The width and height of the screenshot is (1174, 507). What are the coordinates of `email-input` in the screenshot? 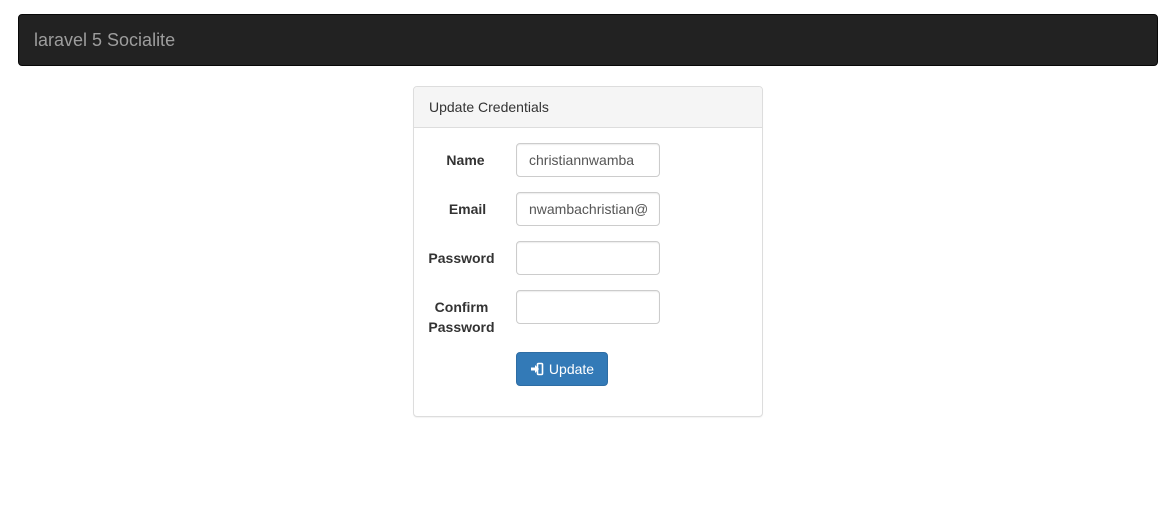 It's located at (588, 209).